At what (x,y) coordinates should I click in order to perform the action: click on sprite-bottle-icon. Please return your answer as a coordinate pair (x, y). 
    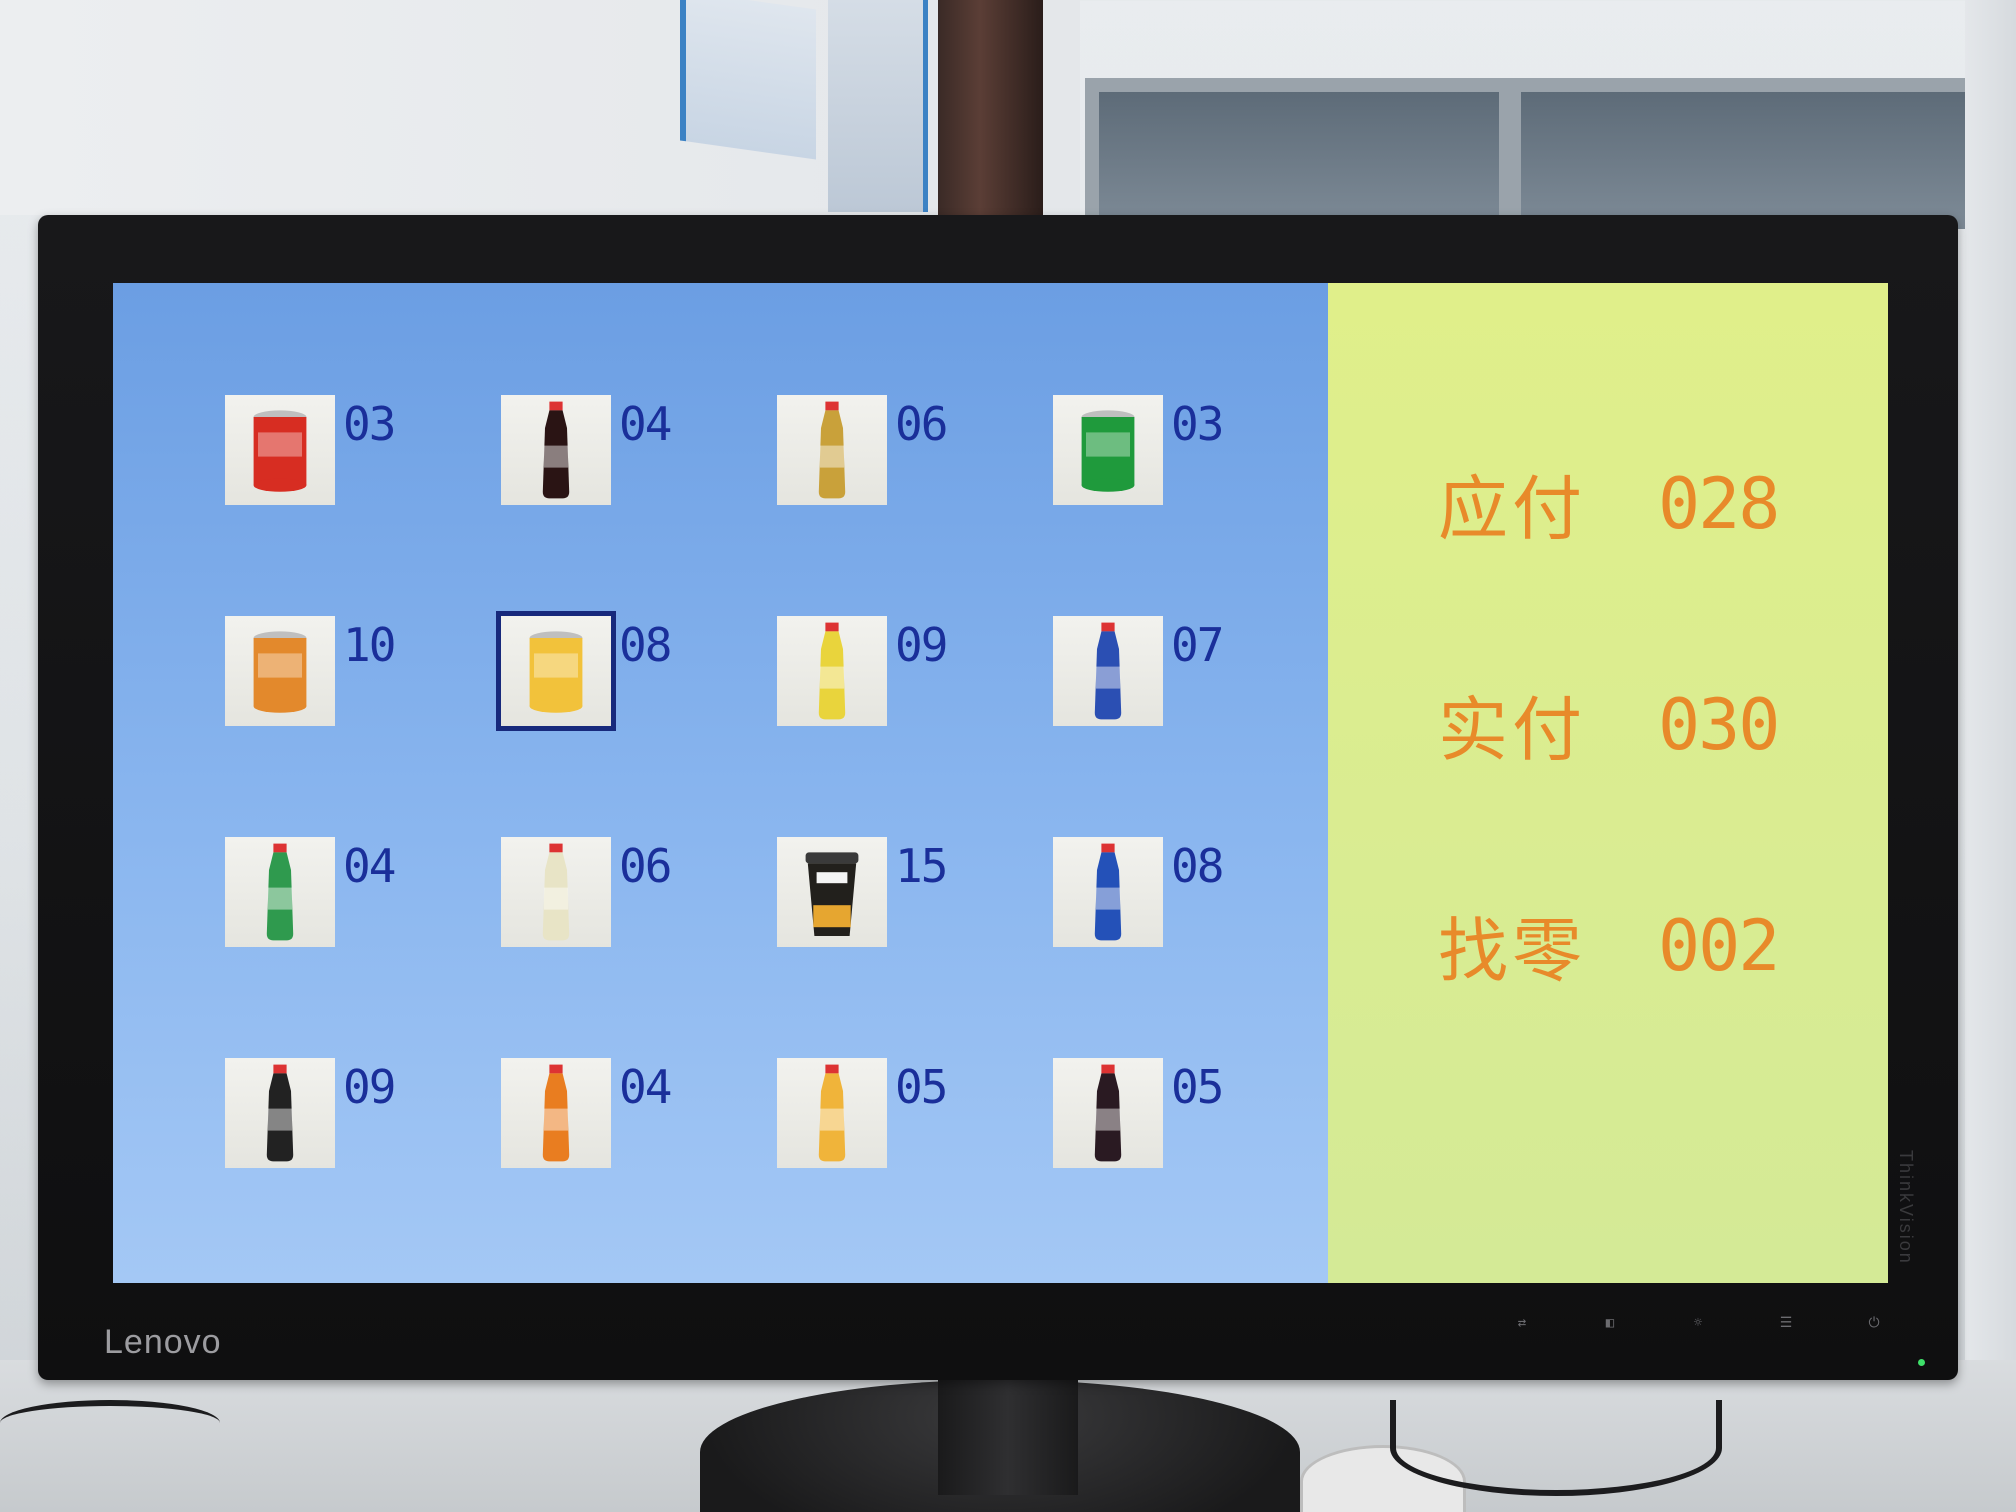
    Looking at the image, I should click on (280, 892).